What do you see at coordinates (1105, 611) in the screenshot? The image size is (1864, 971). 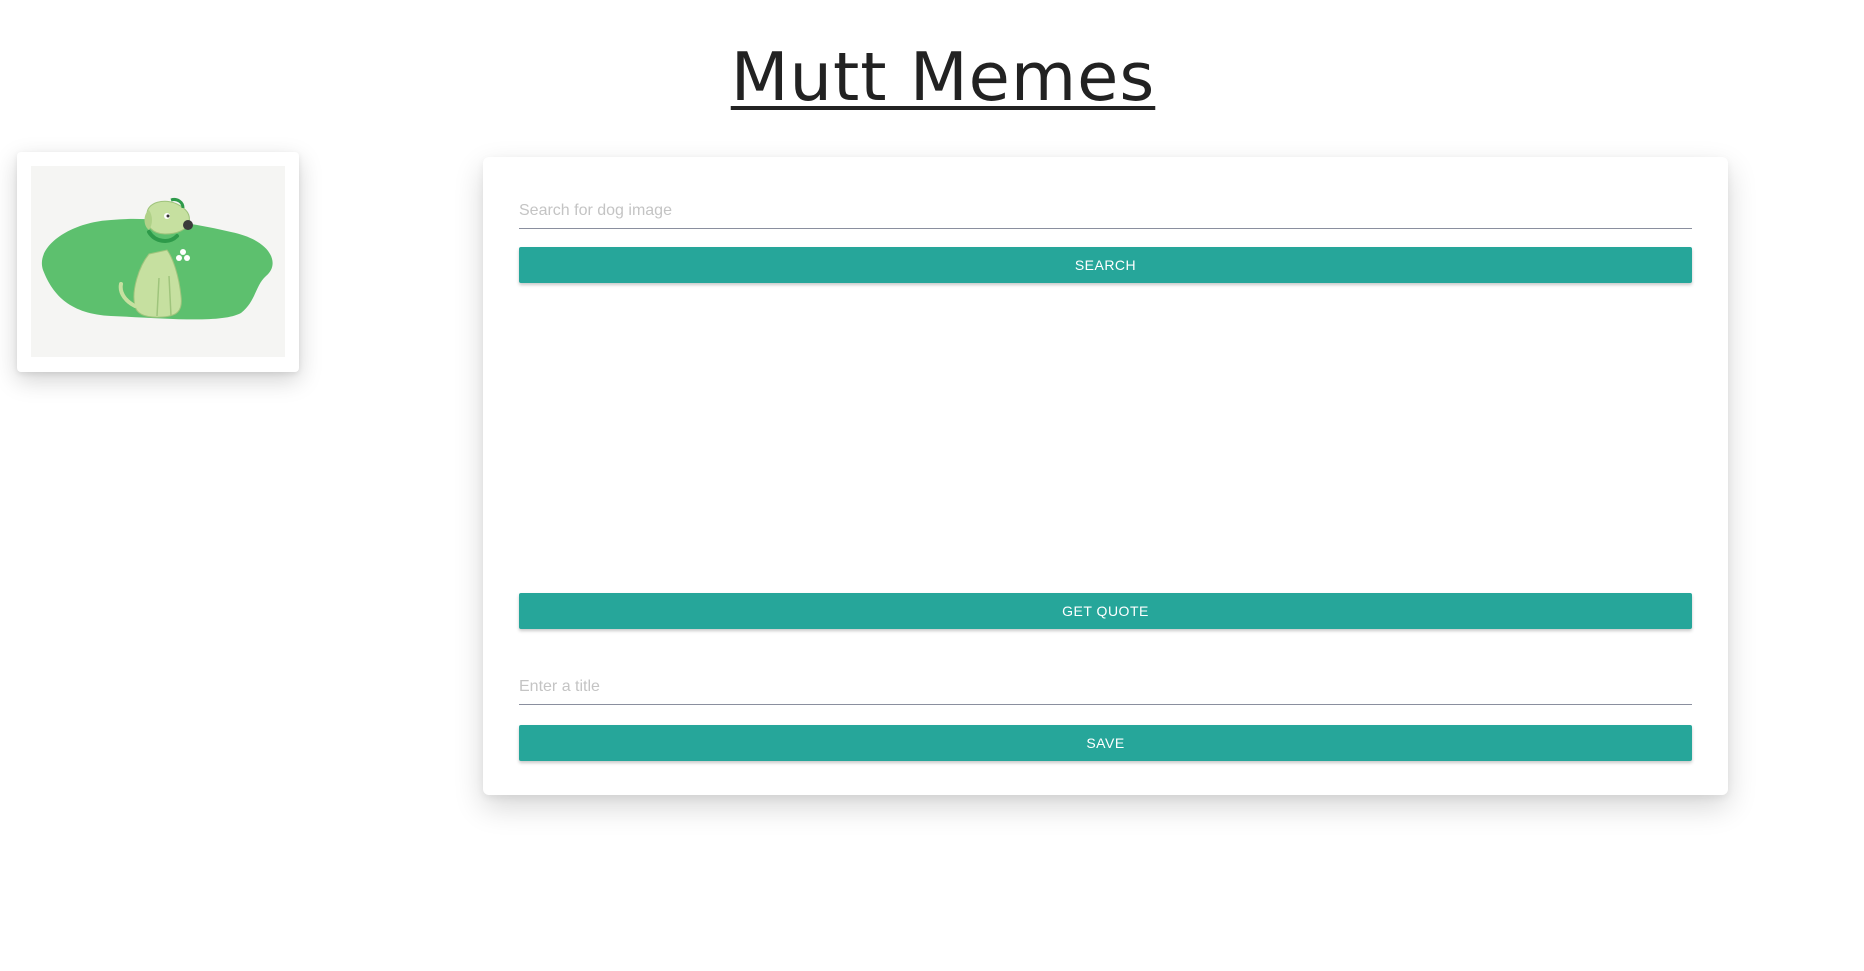 I see `get-quote-button: GET QUOTE` at bounding box center [1105, 611].